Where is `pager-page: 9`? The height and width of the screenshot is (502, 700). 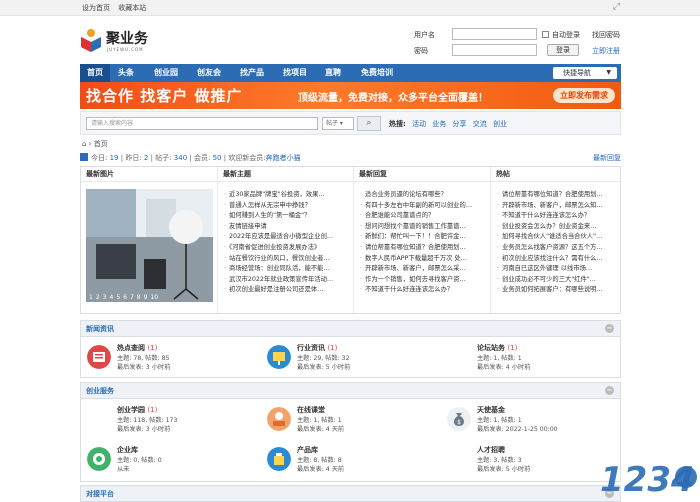 pager-page: 9 is located at coordinates (146, 297).